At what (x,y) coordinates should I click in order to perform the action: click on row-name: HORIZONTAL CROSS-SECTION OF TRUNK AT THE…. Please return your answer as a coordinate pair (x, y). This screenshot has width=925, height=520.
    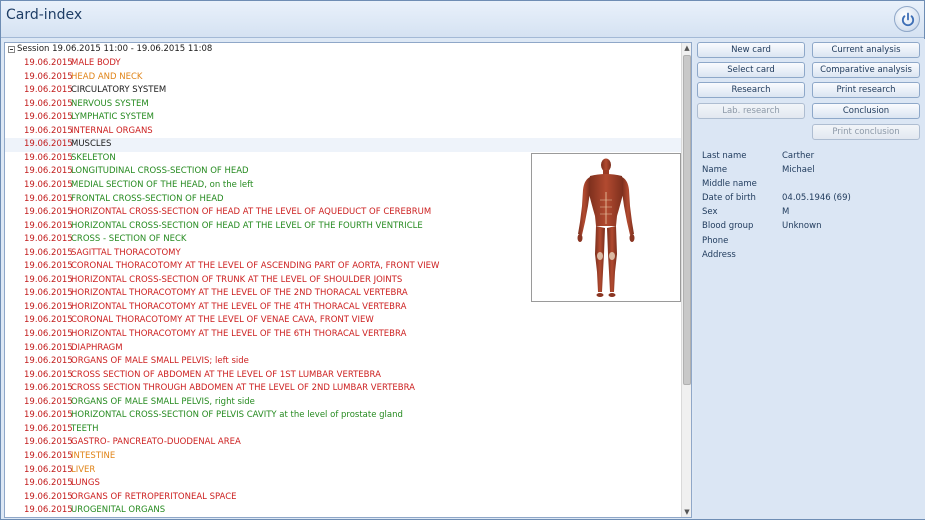
    Looking at the image, I should click on (237, 279).